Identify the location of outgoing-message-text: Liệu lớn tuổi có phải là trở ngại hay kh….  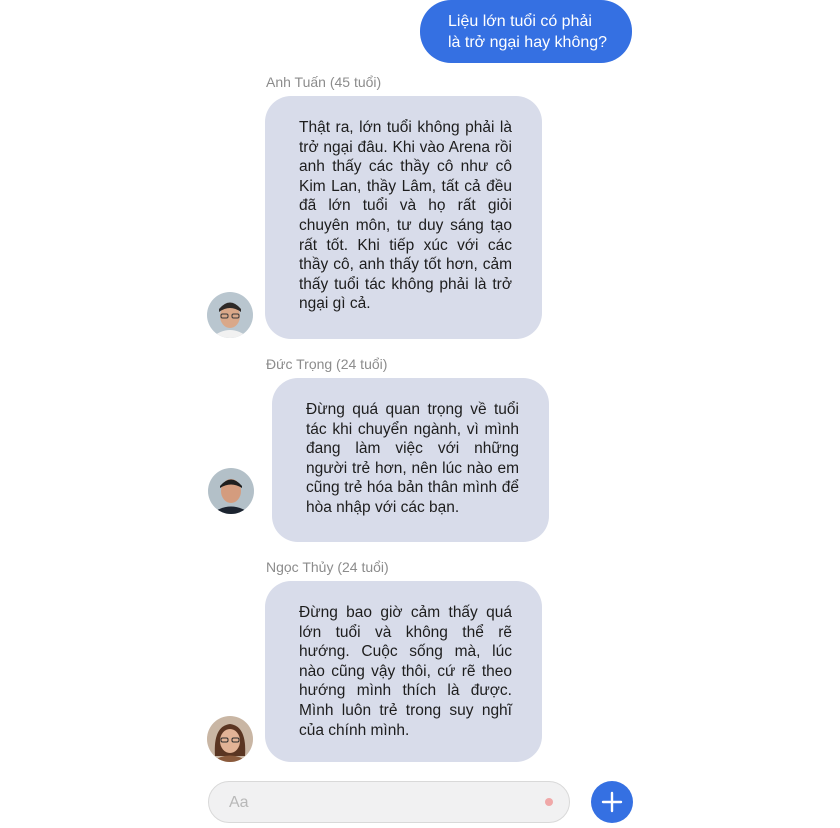
(528, 32).